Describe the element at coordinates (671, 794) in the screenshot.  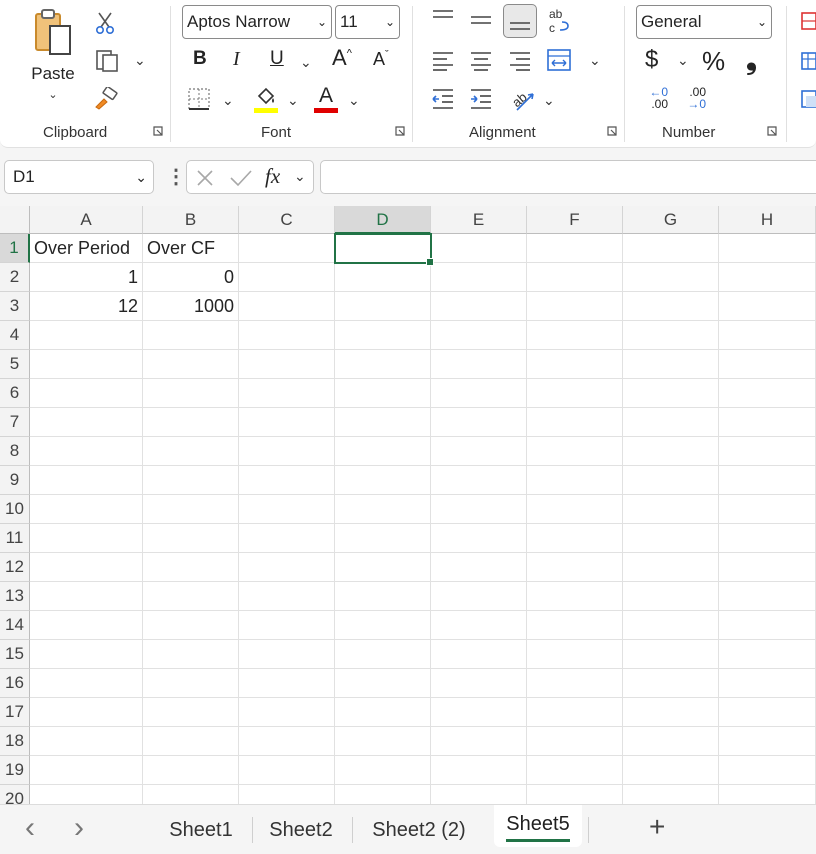
I see `cell-g20` at that location.